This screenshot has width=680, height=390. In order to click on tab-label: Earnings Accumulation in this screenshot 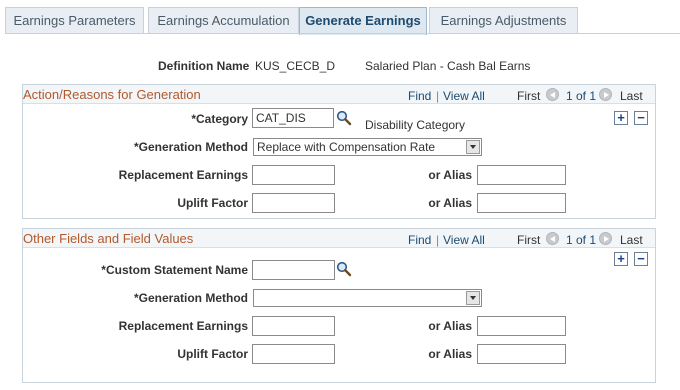, I will do `click(223, 20)`.